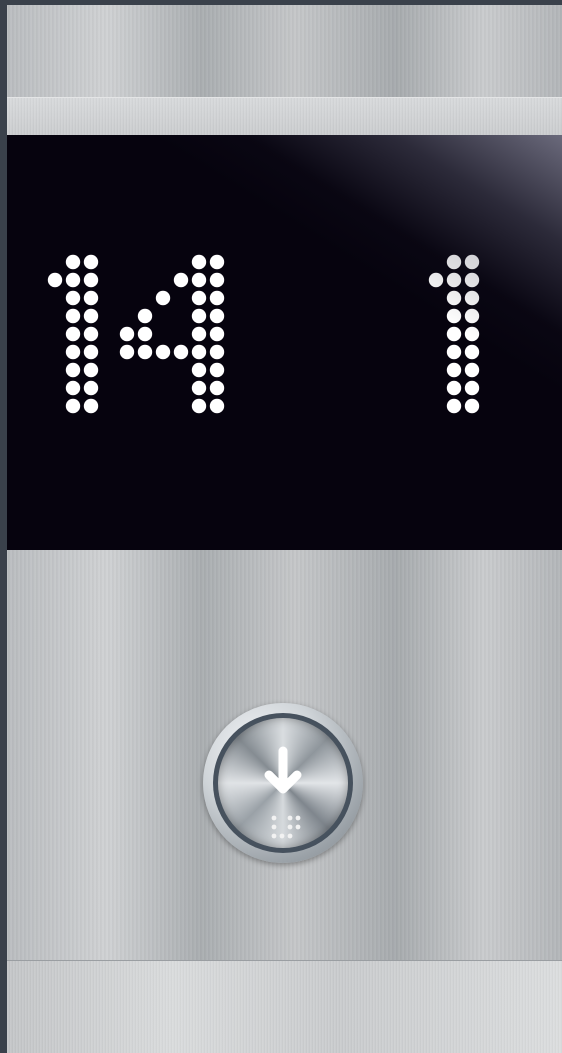 The width and height of the screenshot is (562, 1053). I want to click on top-steel-plate, so click(284, 51).